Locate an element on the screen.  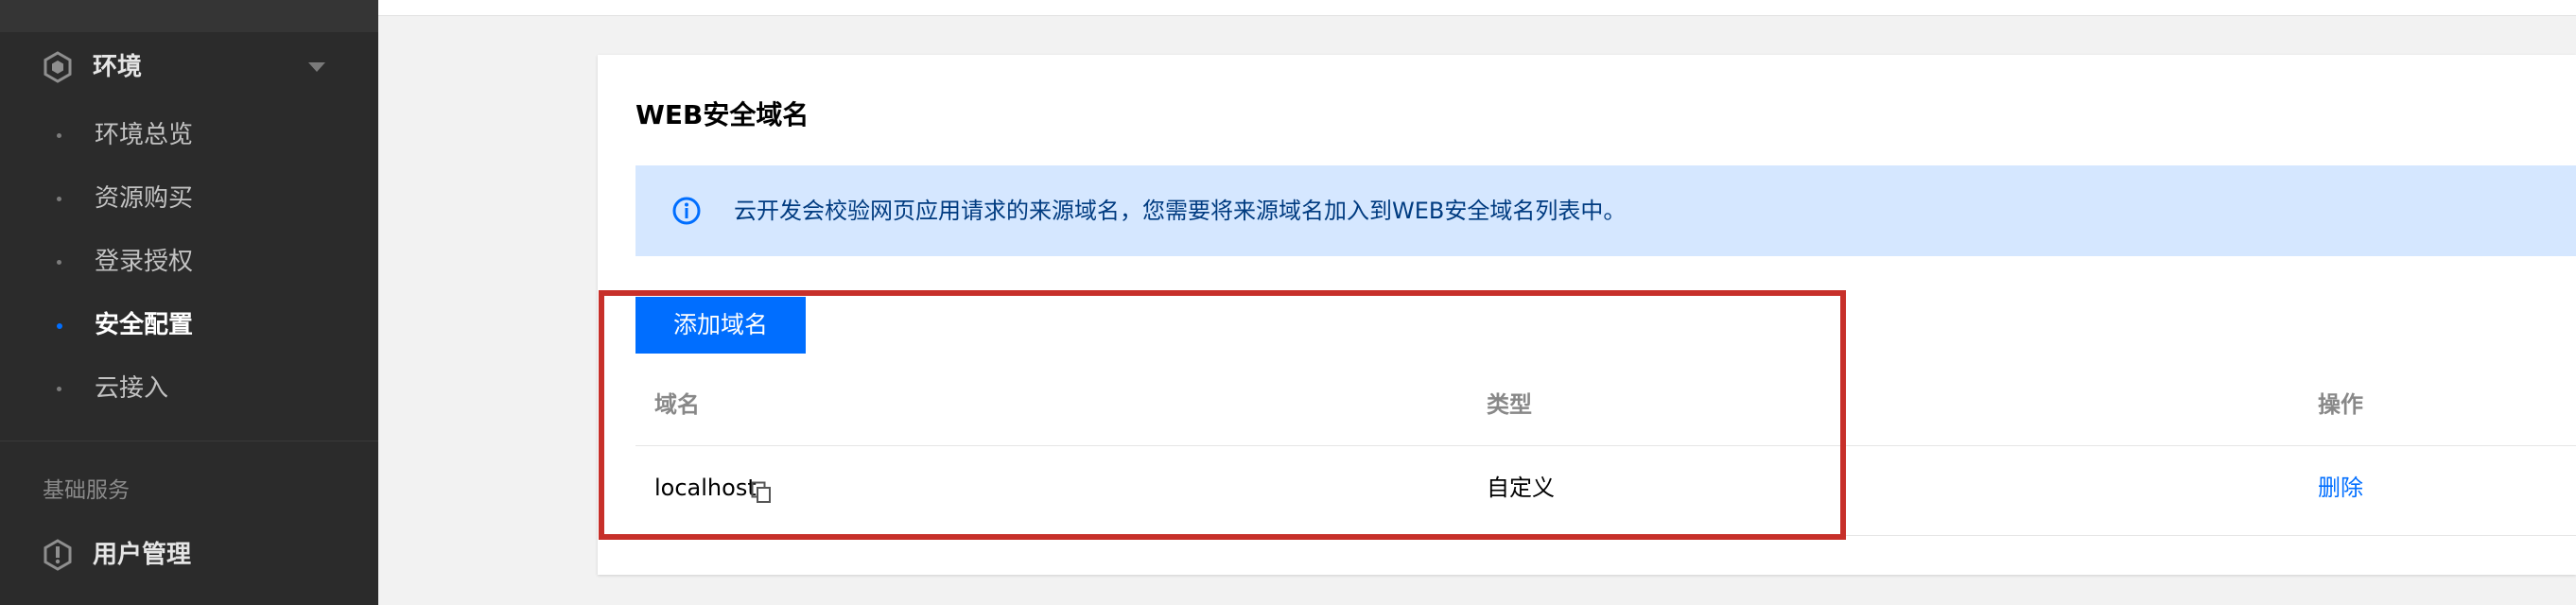
column-header-action: 操作 is located at coordinates (2340, 405).